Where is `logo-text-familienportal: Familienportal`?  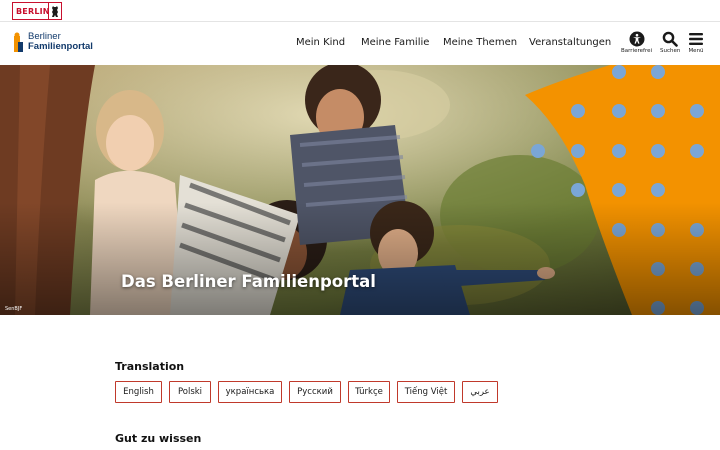 logo-text-familienportal: Familienportal is located at coordinates (60, 46).